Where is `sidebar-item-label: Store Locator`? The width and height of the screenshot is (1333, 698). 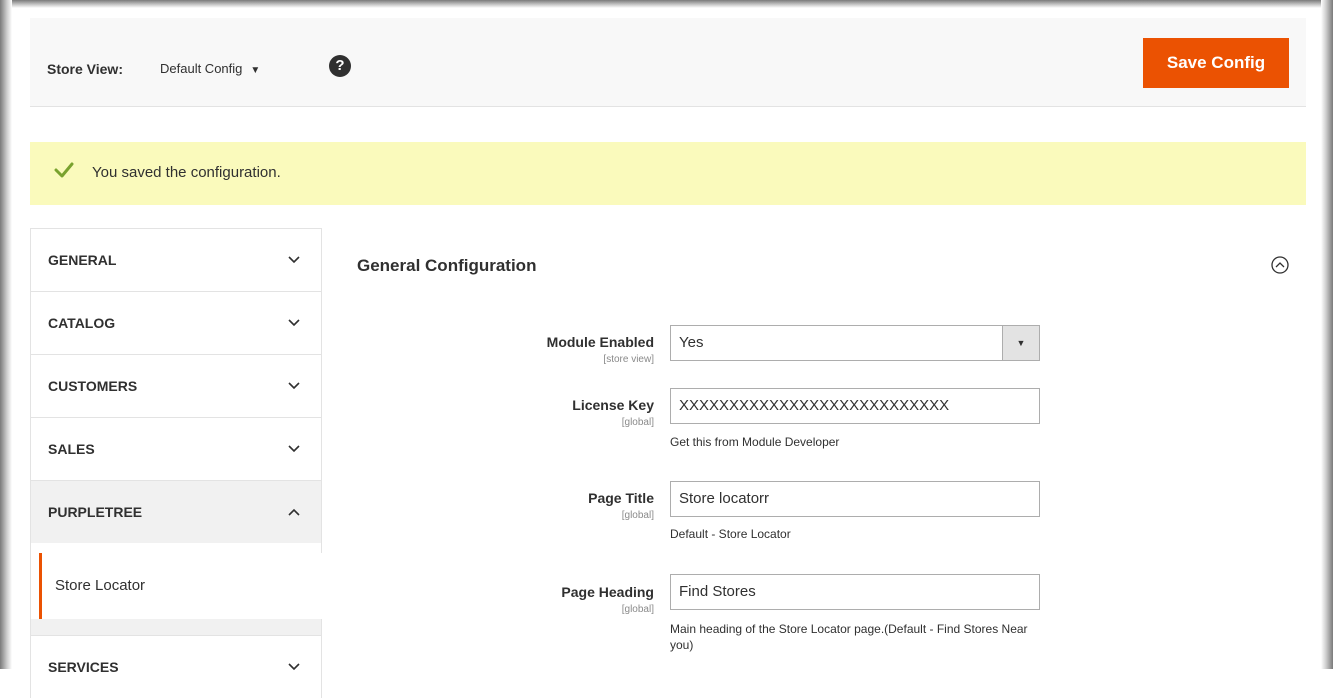 sidebar-item-label: Store Locator is located at coordinates (100, 585).